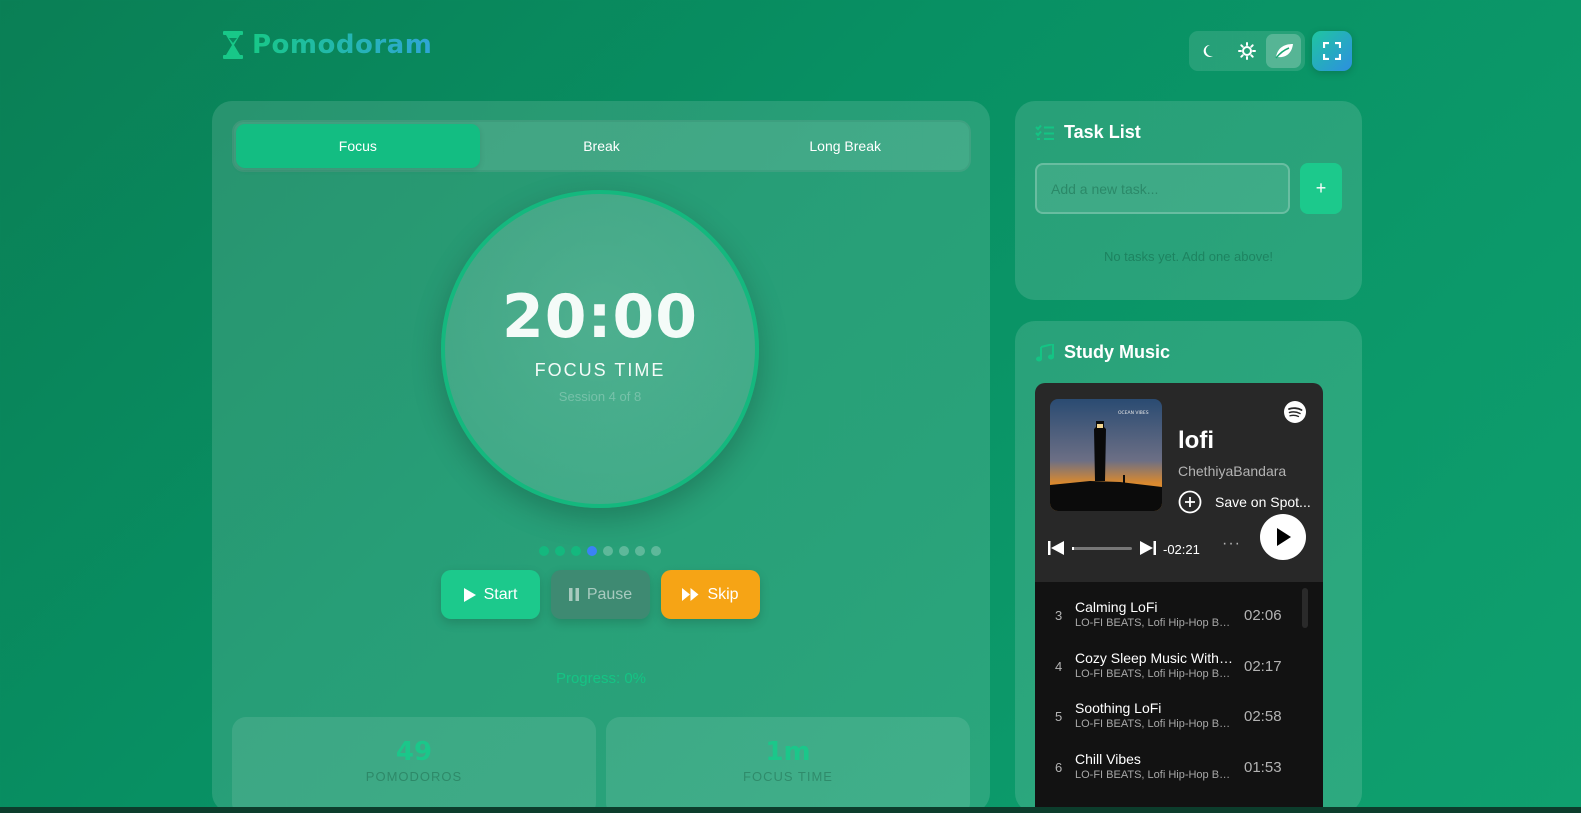 This screenshot has width=1581, height=813. I want to click on track-name: Soothing LoFi, so click(1118, 708).